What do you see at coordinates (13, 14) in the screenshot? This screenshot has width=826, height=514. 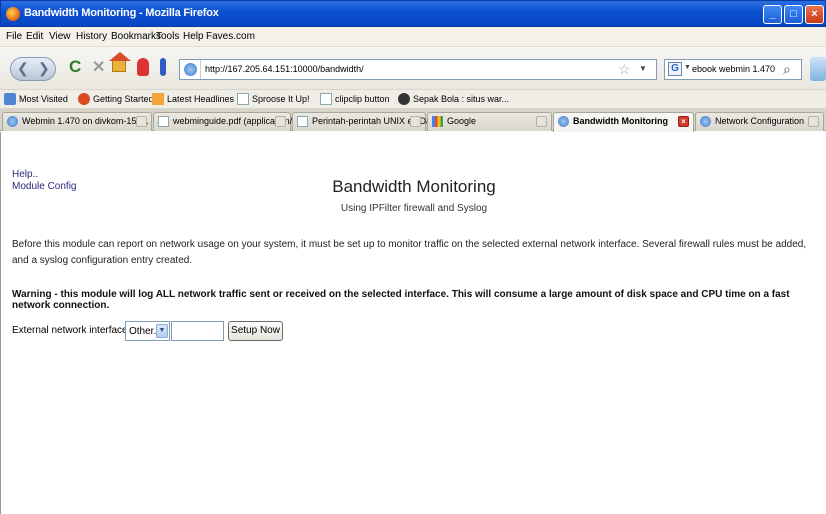 I see `firefox-icon` at bounding box center [13, 14].